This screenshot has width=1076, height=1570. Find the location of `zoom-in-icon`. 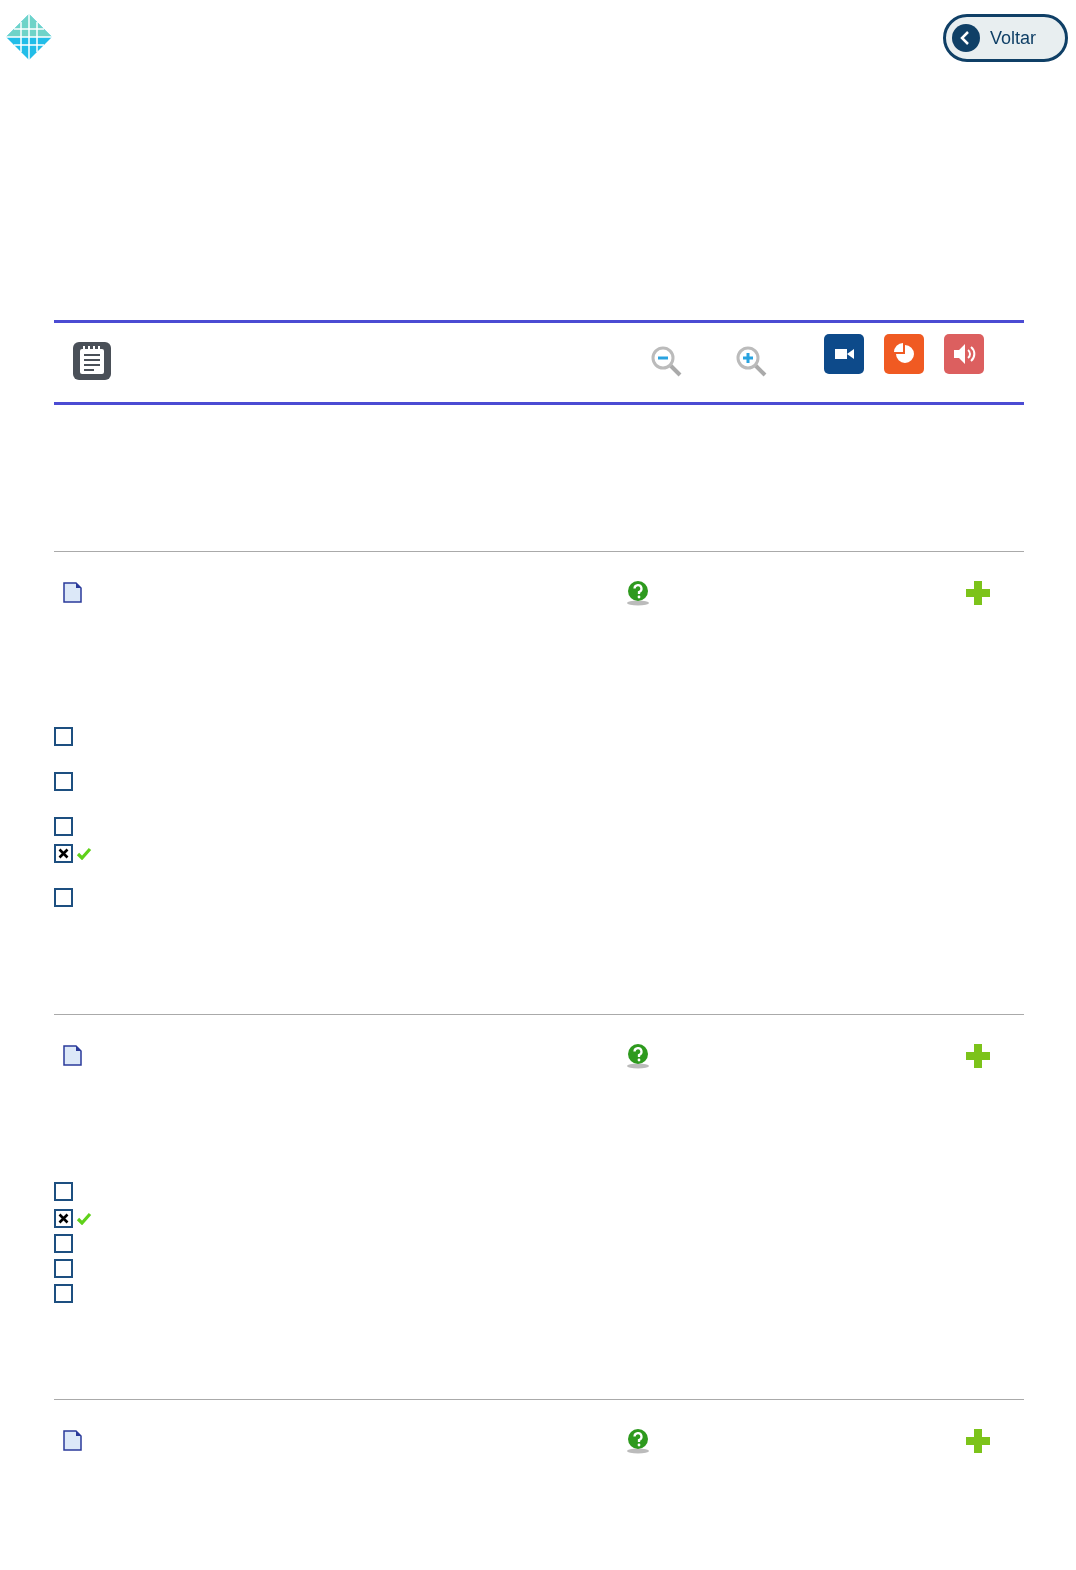

zoom-in-icon is located at coordinates (751, 361).